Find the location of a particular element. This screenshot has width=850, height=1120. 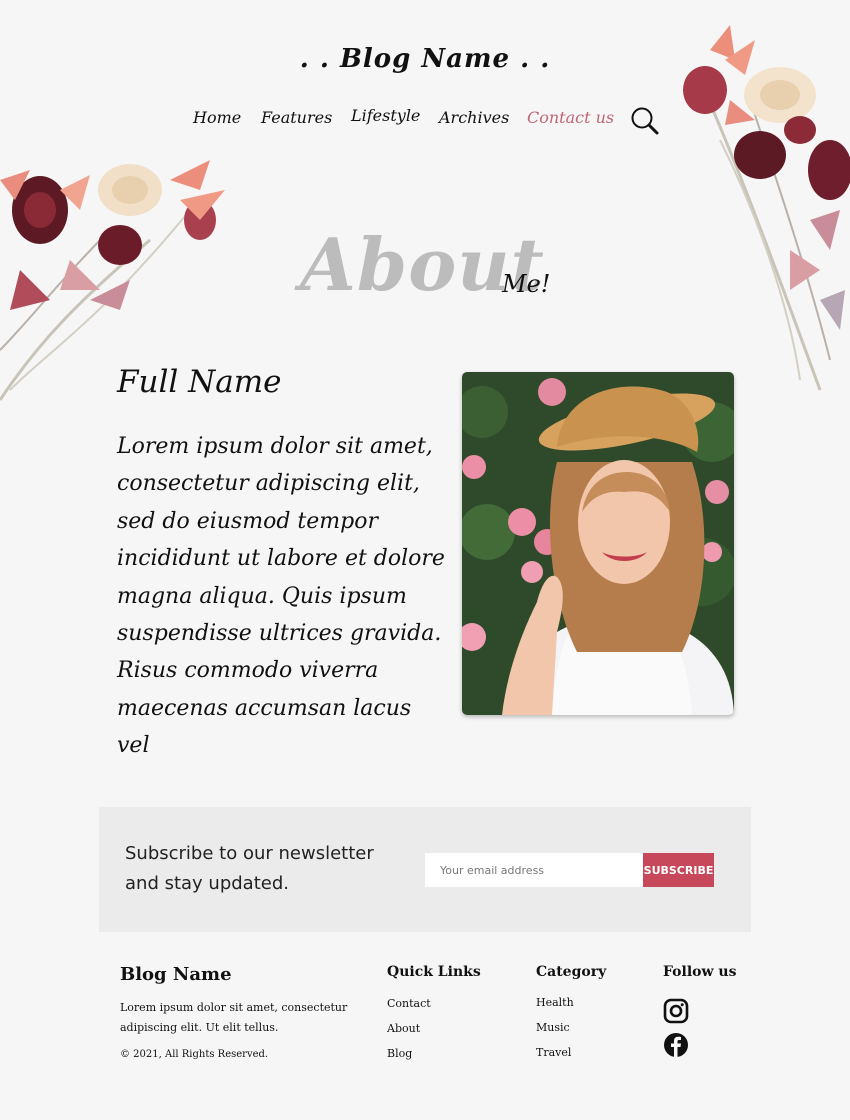

bio-line: consectetur adipiscing elit, is located at coordinates (268, 484).